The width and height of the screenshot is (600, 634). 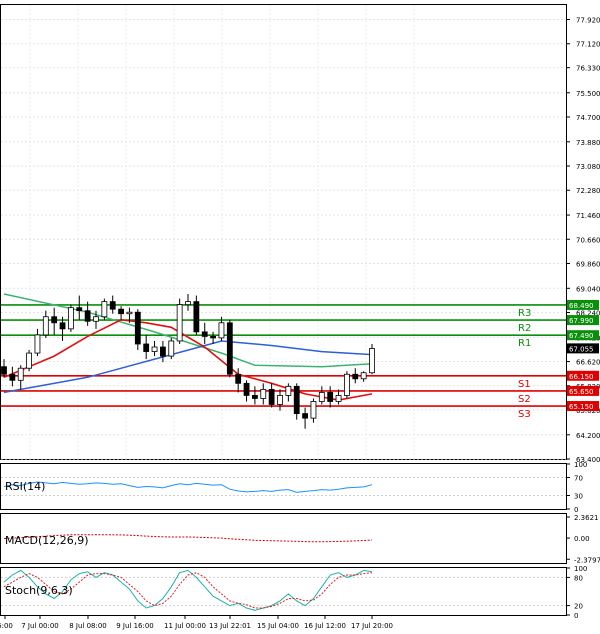 I want to click on level-label-s1: S1, so click(x=524, y=384).